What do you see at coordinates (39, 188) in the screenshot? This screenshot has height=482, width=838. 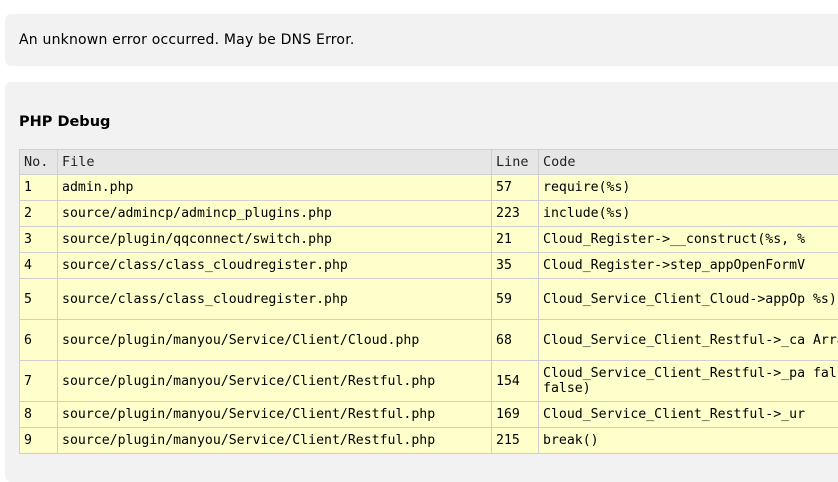 I see `cell-no: 1` at bounding box center [39, 188].